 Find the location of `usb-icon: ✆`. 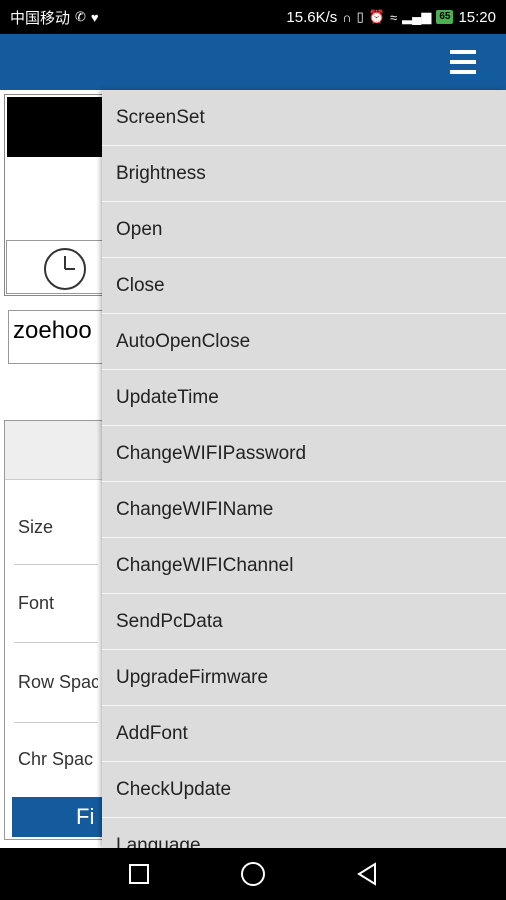

usb-icon: ✆ is located at coordinates (80, 16).